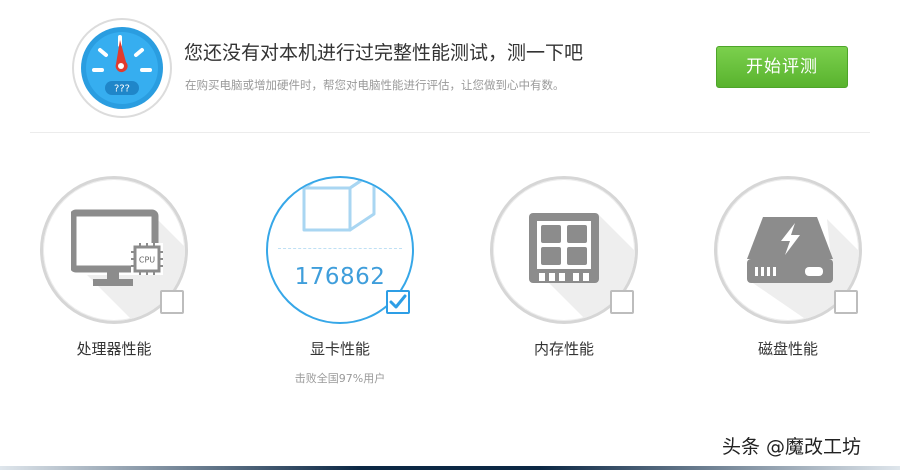  I want to click on cpu-chip-label: CPU, so click(147, 260).